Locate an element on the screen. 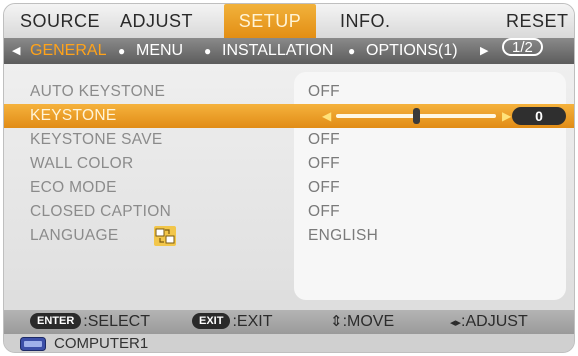 The width and height of the screenshot is (578, 356). help-move-text: :MOVE is located at coordinates (368, 321).